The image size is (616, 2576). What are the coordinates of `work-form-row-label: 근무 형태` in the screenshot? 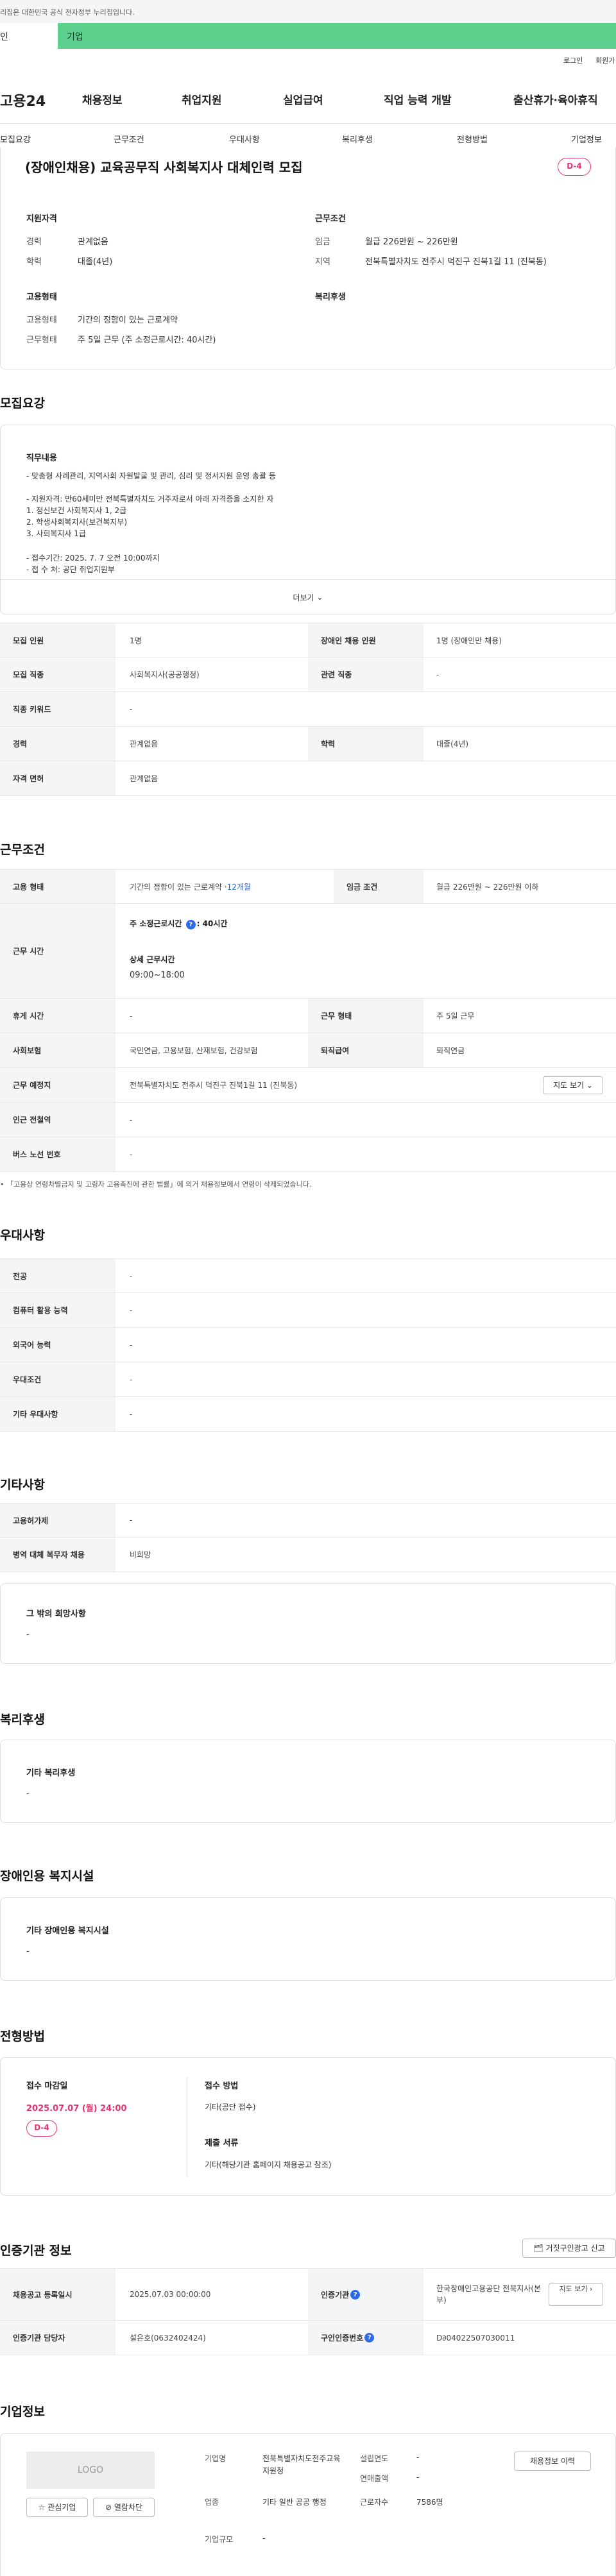 It's located at (366, 1016).